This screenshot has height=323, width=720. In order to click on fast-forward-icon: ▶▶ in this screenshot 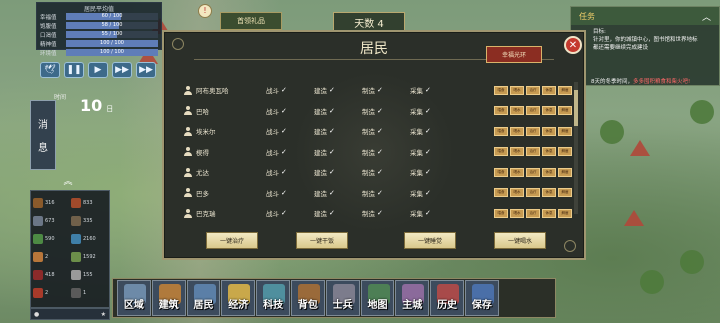, I will do `click(122, 70)`.